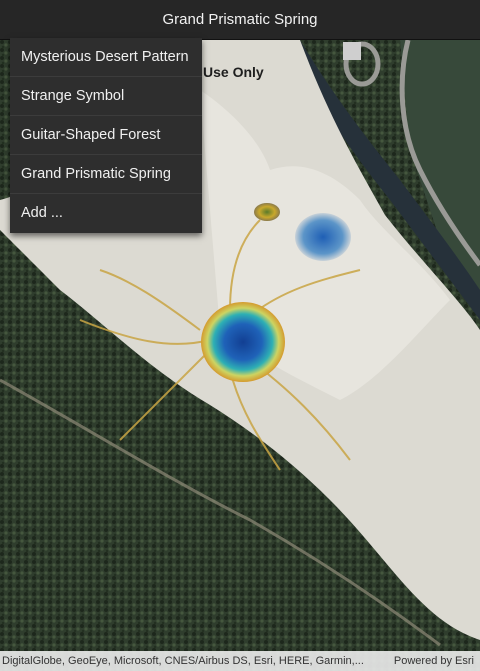 The height and width of the screenshot is (671, 480). I want to click on toolbar: Grand Prismatic Spring, so click(240, 20).